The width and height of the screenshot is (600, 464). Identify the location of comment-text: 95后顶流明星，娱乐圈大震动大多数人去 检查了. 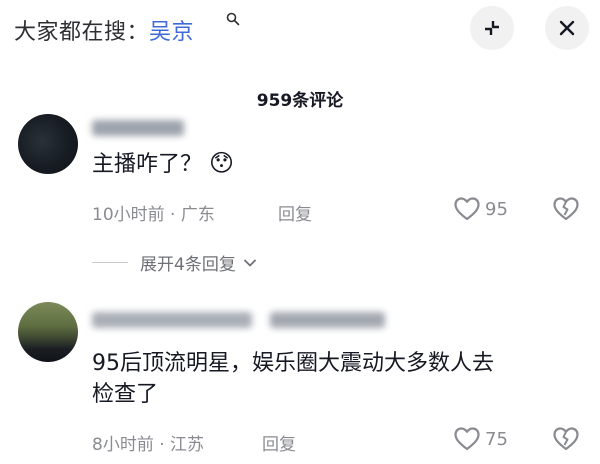
(293, 379).